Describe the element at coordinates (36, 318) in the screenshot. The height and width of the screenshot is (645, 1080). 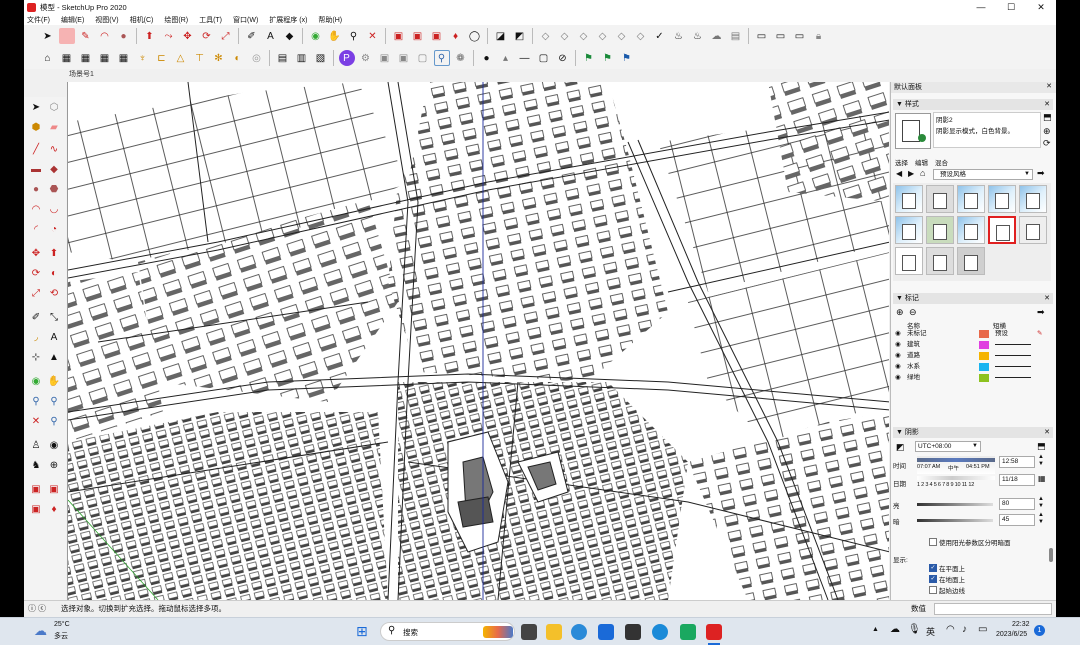
I see `tape-measure-tool-icon: ✐` at that location.